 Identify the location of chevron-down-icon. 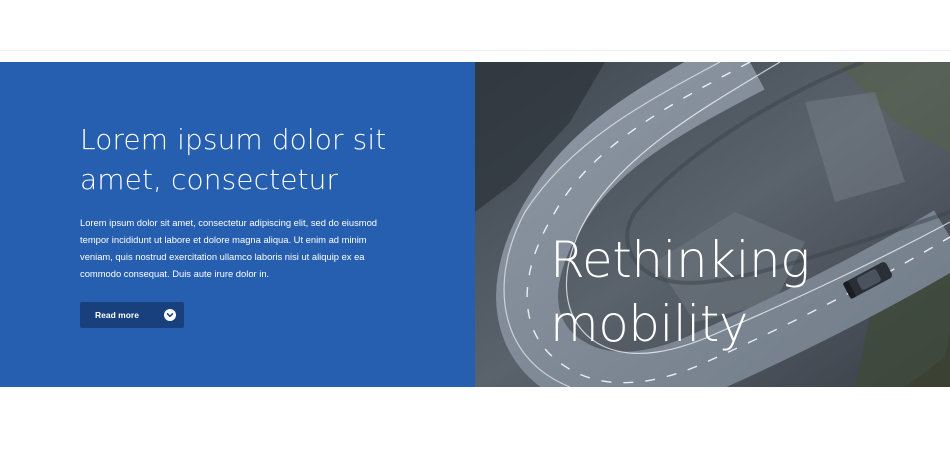
(170, 315).